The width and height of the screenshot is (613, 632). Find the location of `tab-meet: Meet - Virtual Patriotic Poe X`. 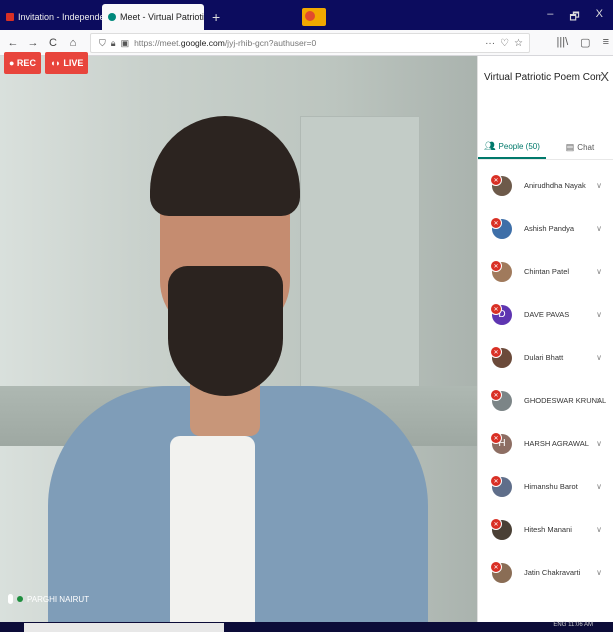

tab-meet: Meet - Virtual Patriotic Poe X is located at coordinates (153, 17).